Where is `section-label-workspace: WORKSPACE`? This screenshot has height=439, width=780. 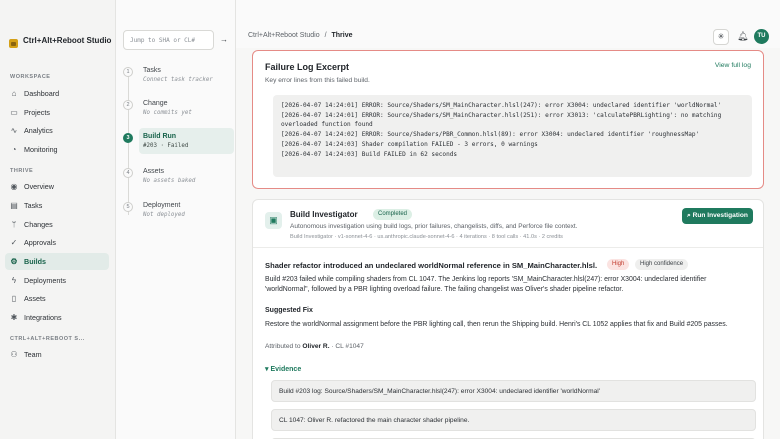 section-label-workspace: WORKSPACE is located at coordinates (30, 77).